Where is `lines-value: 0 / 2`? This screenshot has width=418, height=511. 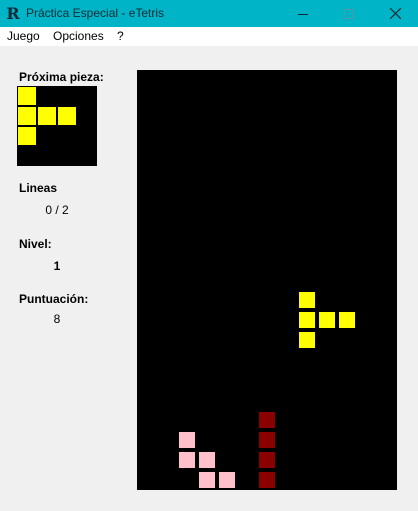 lines-value: 0 / 2 is located at coordinates (57, 210).